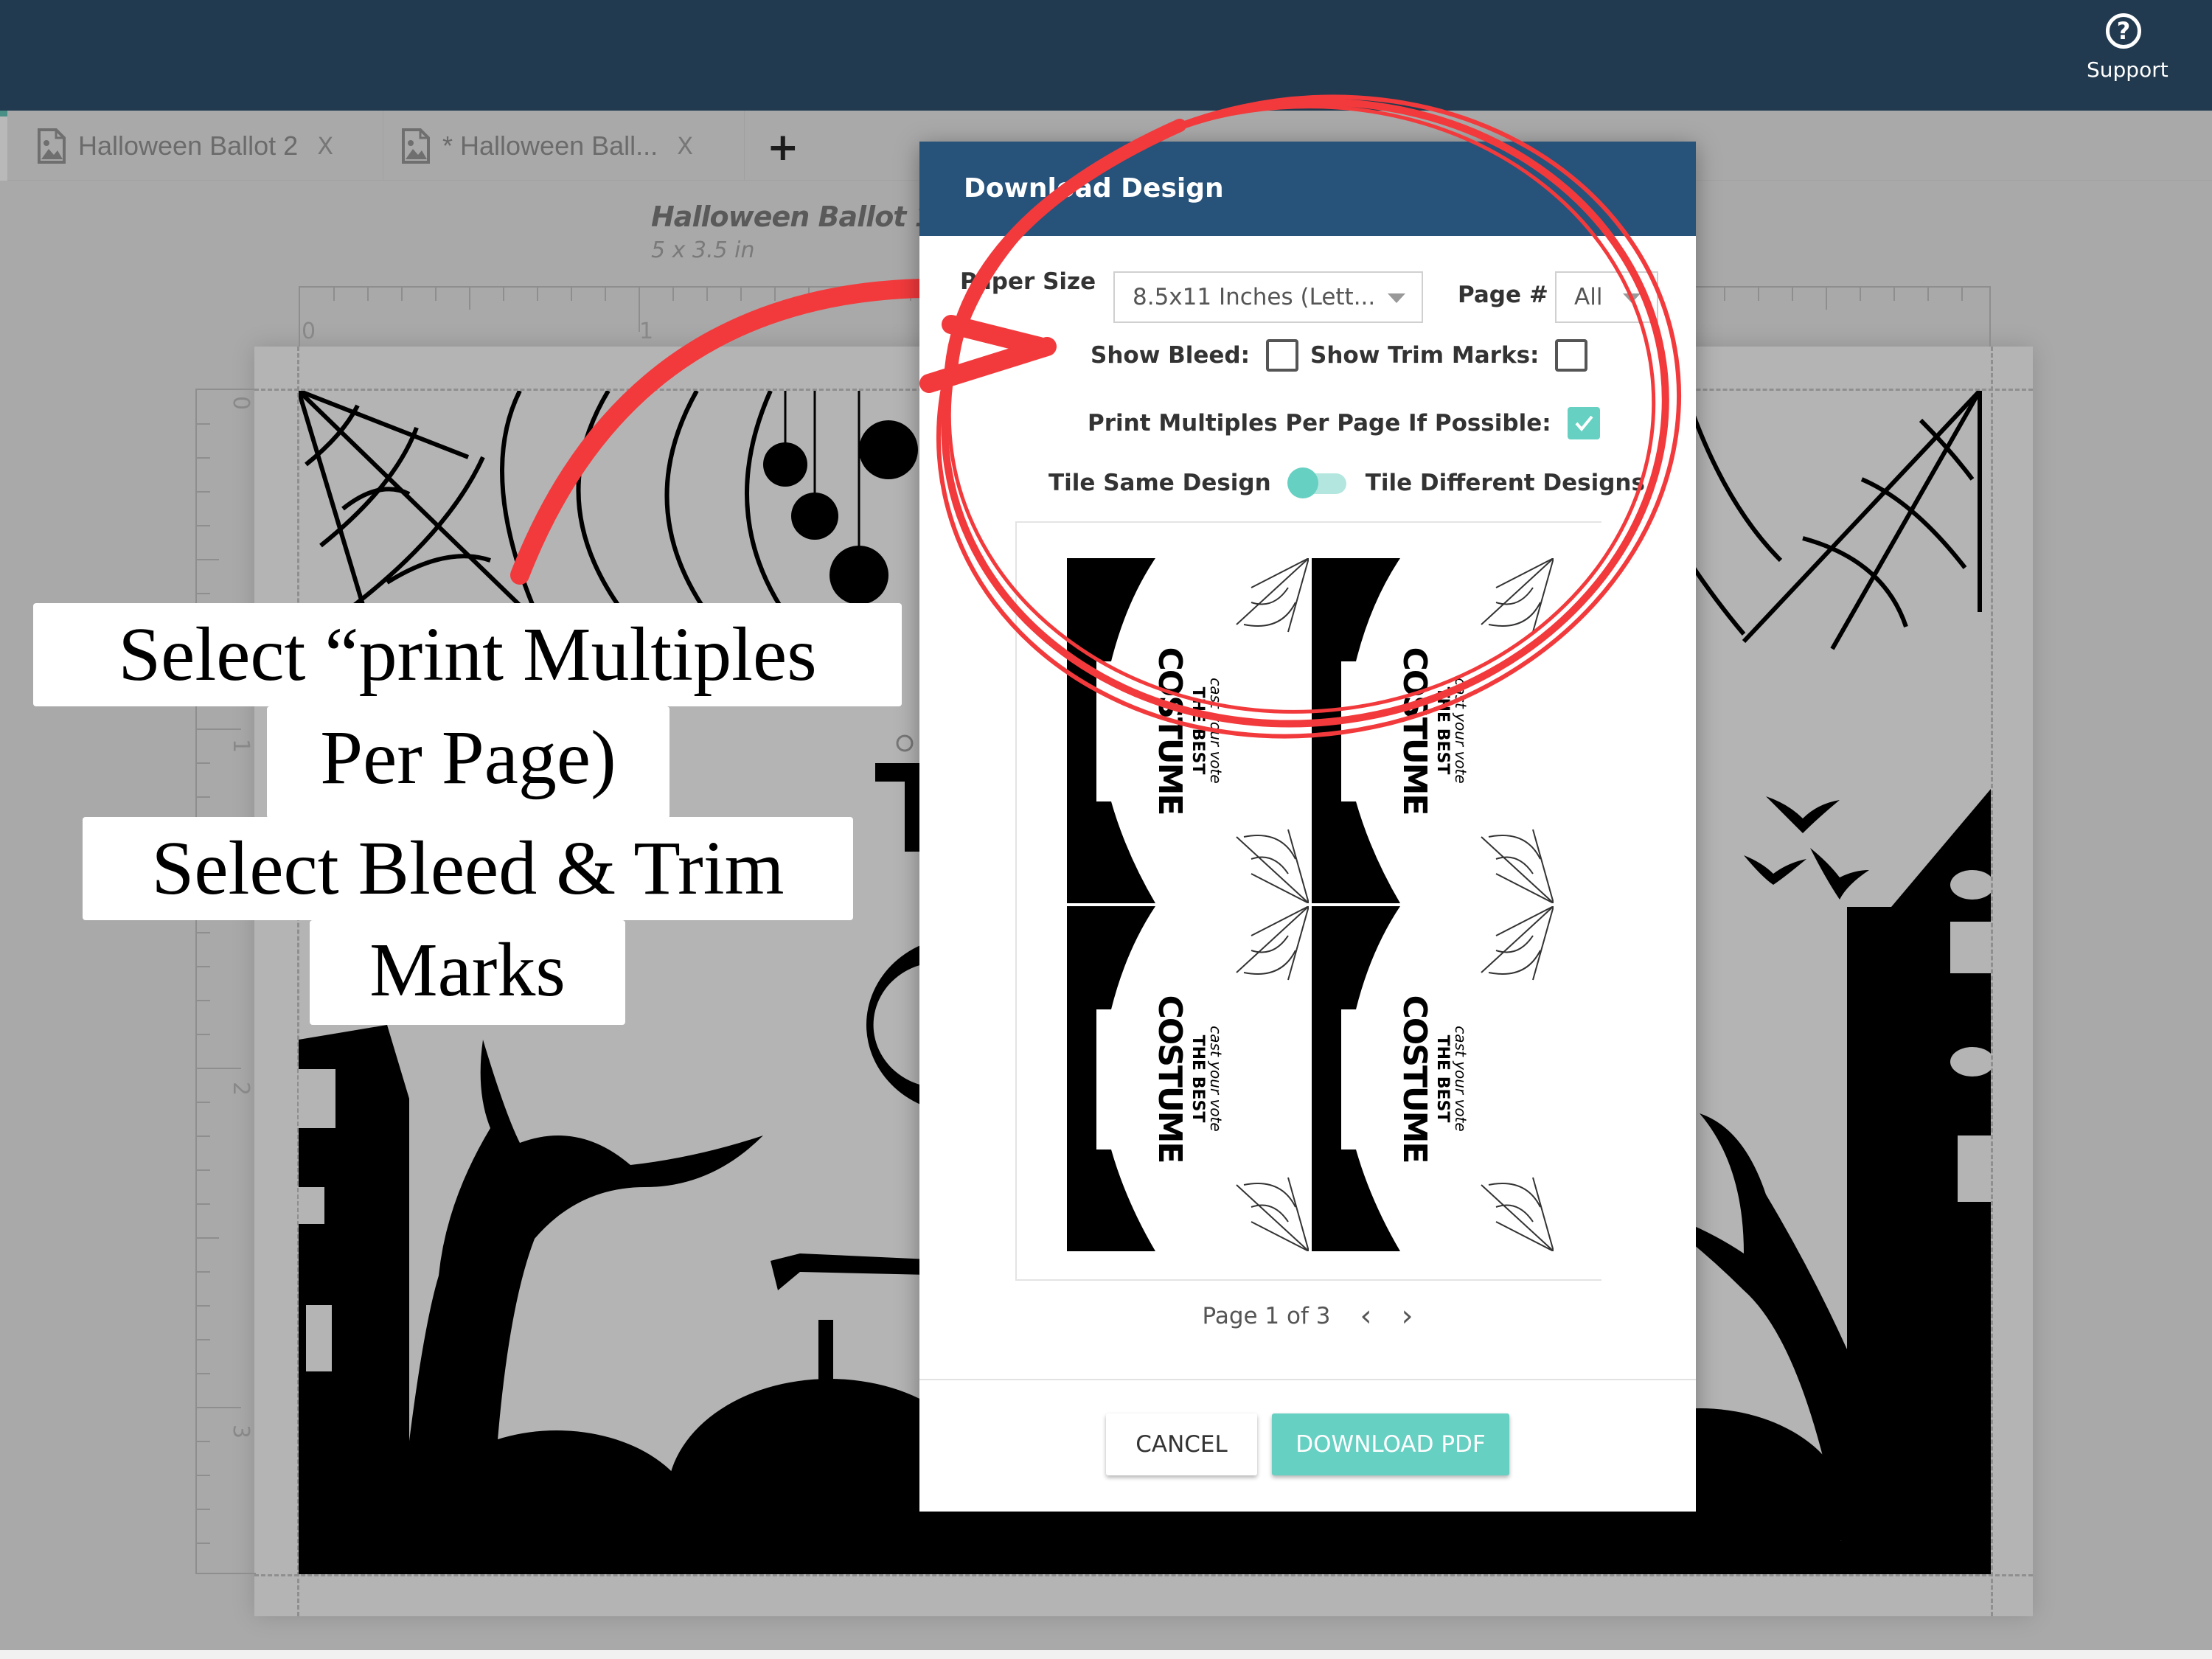 This screenshot has width=2212, height=1659. I want to click on dialog-title: Download Design, so click(1307, 189).